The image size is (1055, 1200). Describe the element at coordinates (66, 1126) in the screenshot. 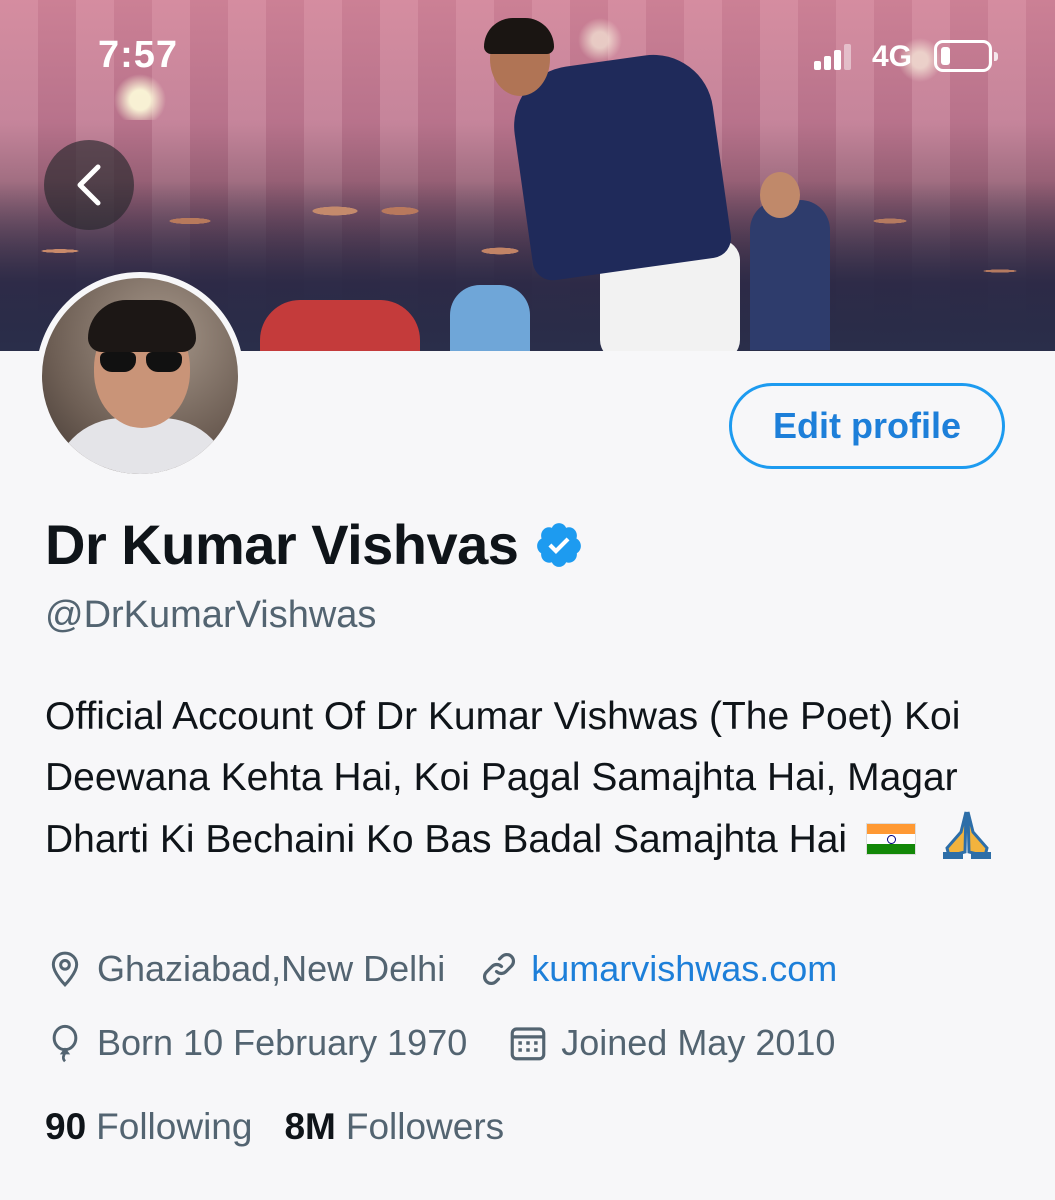

I see `following-count: 90` at that location.